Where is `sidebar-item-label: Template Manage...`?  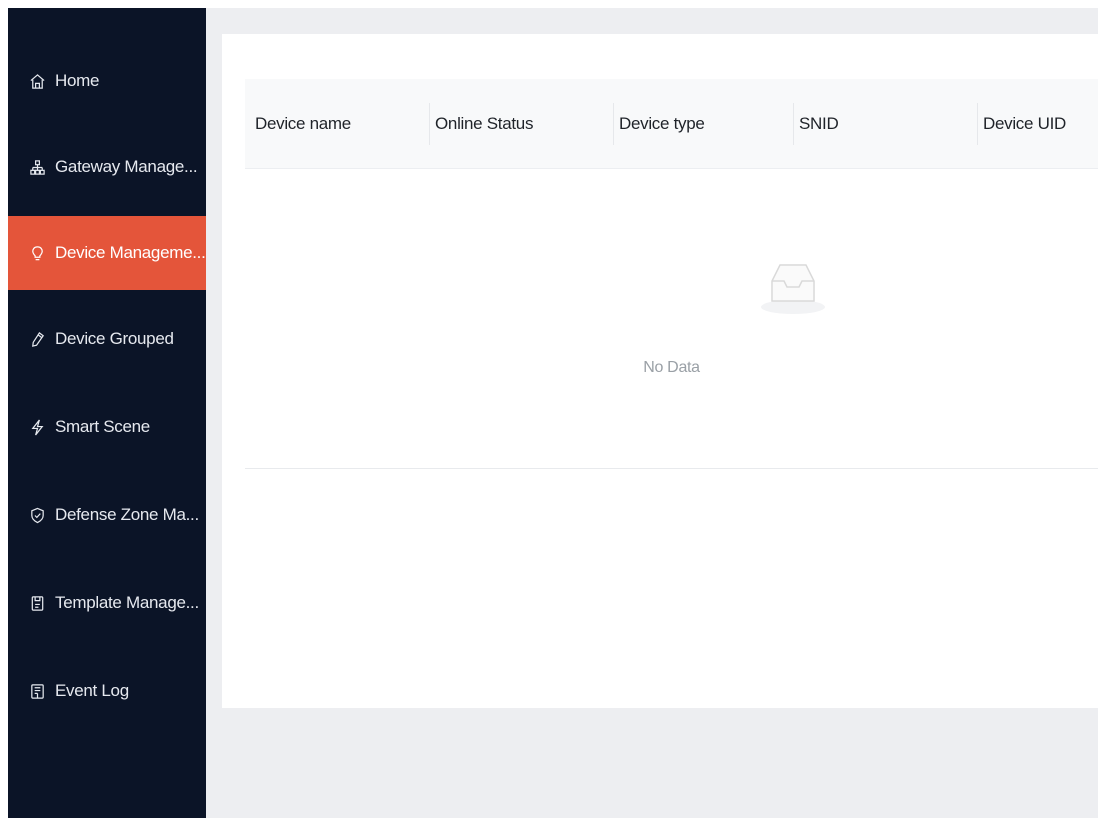
sidebar-item-label: Template Manage... is located at coordinates (127, 602).